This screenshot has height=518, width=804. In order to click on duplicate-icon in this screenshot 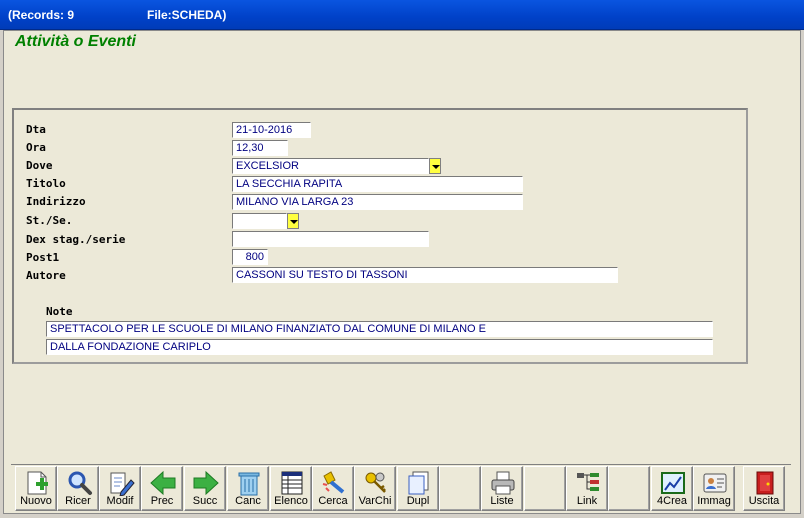, I will do `click(418, 483)`.